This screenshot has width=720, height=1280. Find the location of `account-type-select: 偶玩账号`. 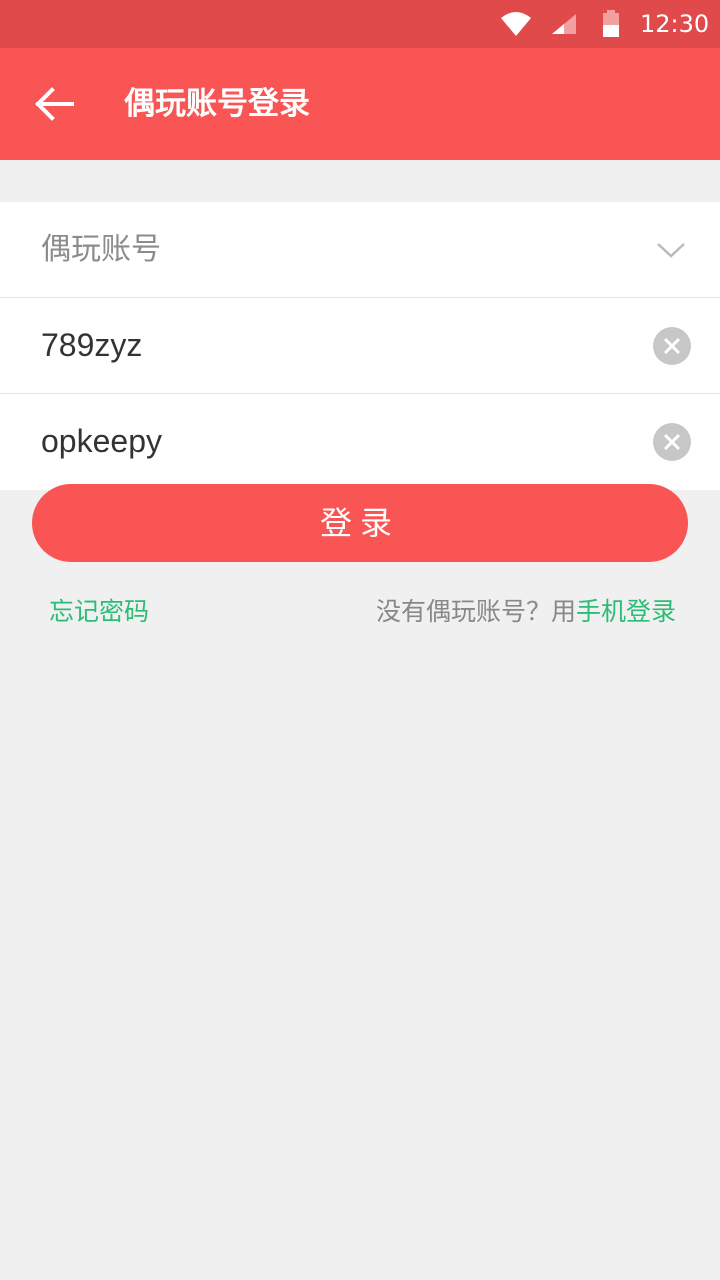

account-type-select: 偶玩账号 is located at coordinates (360, 250).